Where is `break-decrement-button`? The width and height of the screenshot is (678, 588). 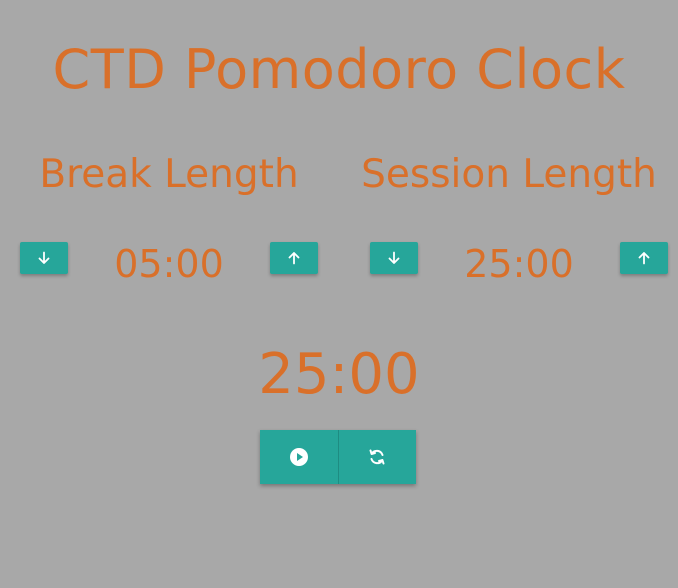 break-decrement-button is located at coordinates (44, 258).